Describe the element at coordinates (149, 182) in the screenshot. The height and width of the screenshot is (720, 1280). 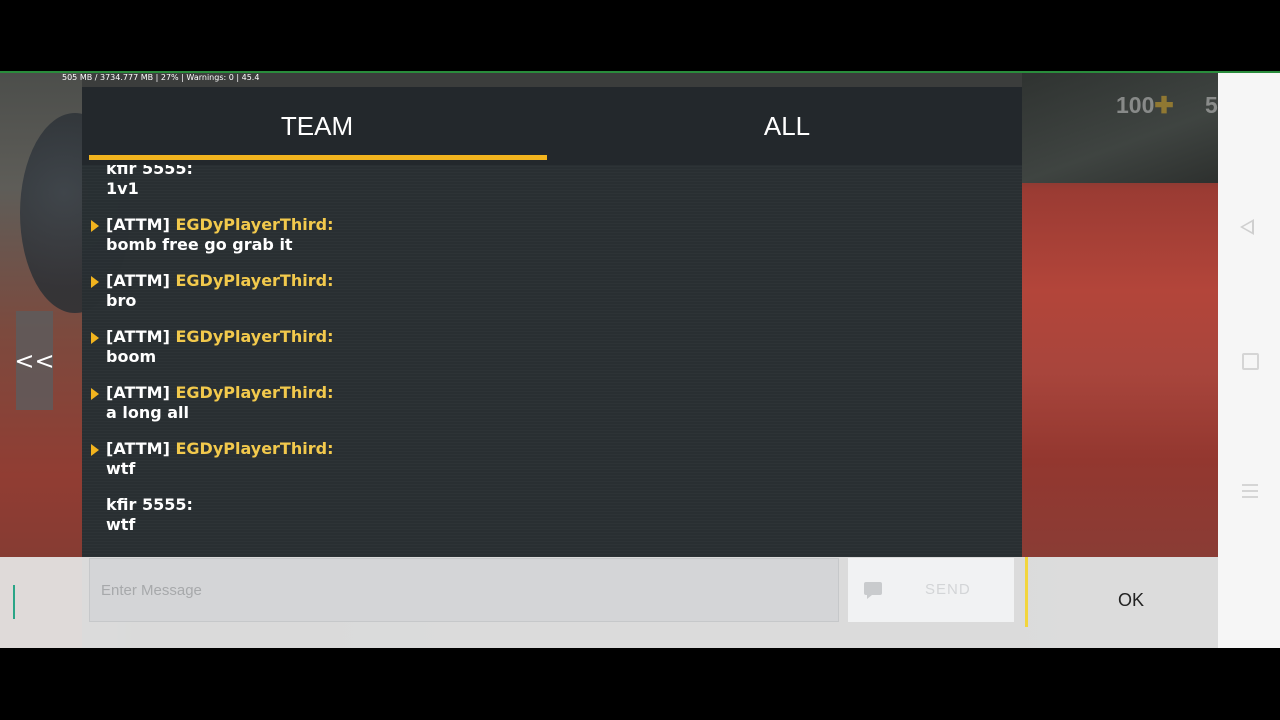
I see `chat-message: kfir 5555: 1v1` at that location.